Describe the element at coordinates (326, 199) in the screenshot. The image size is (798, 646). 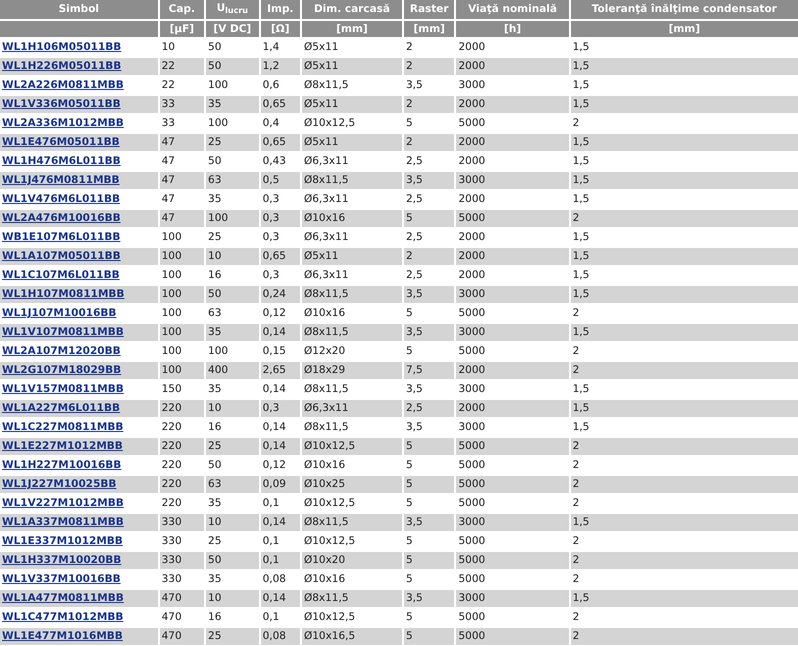
I see `table-cell-text: Ø6,3x11` at that location.